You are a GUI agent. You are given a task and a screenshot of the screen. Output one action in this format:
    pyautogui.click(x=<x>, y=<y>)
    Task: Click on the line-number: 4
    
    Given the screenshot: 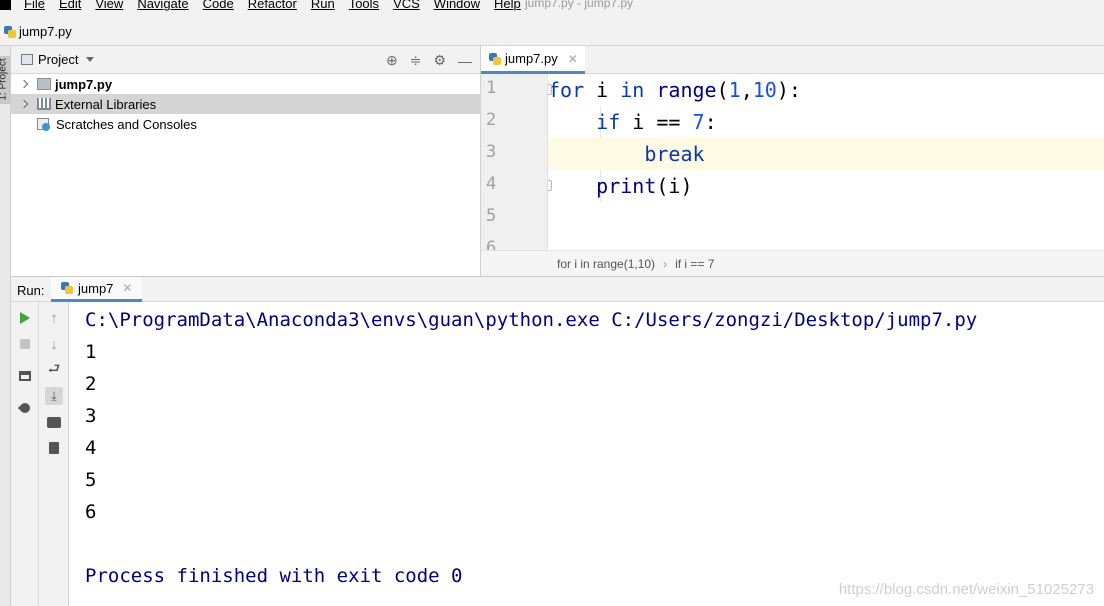 What is the action you would take?
    pyautogui.click(x=491, y=184)
    